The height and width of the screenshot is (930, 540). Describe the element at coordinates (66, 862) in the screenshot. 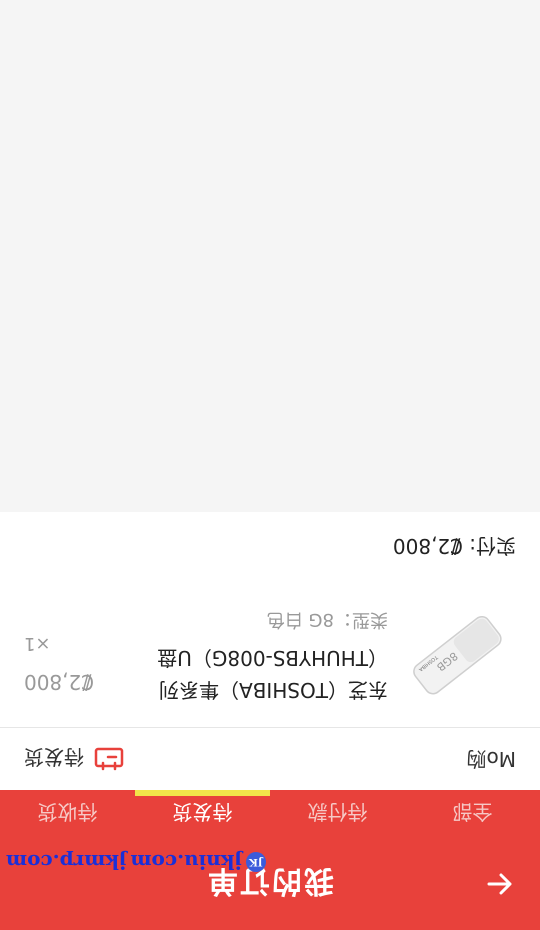

I see `watermark-site-2: jkmrp.com` at that location.